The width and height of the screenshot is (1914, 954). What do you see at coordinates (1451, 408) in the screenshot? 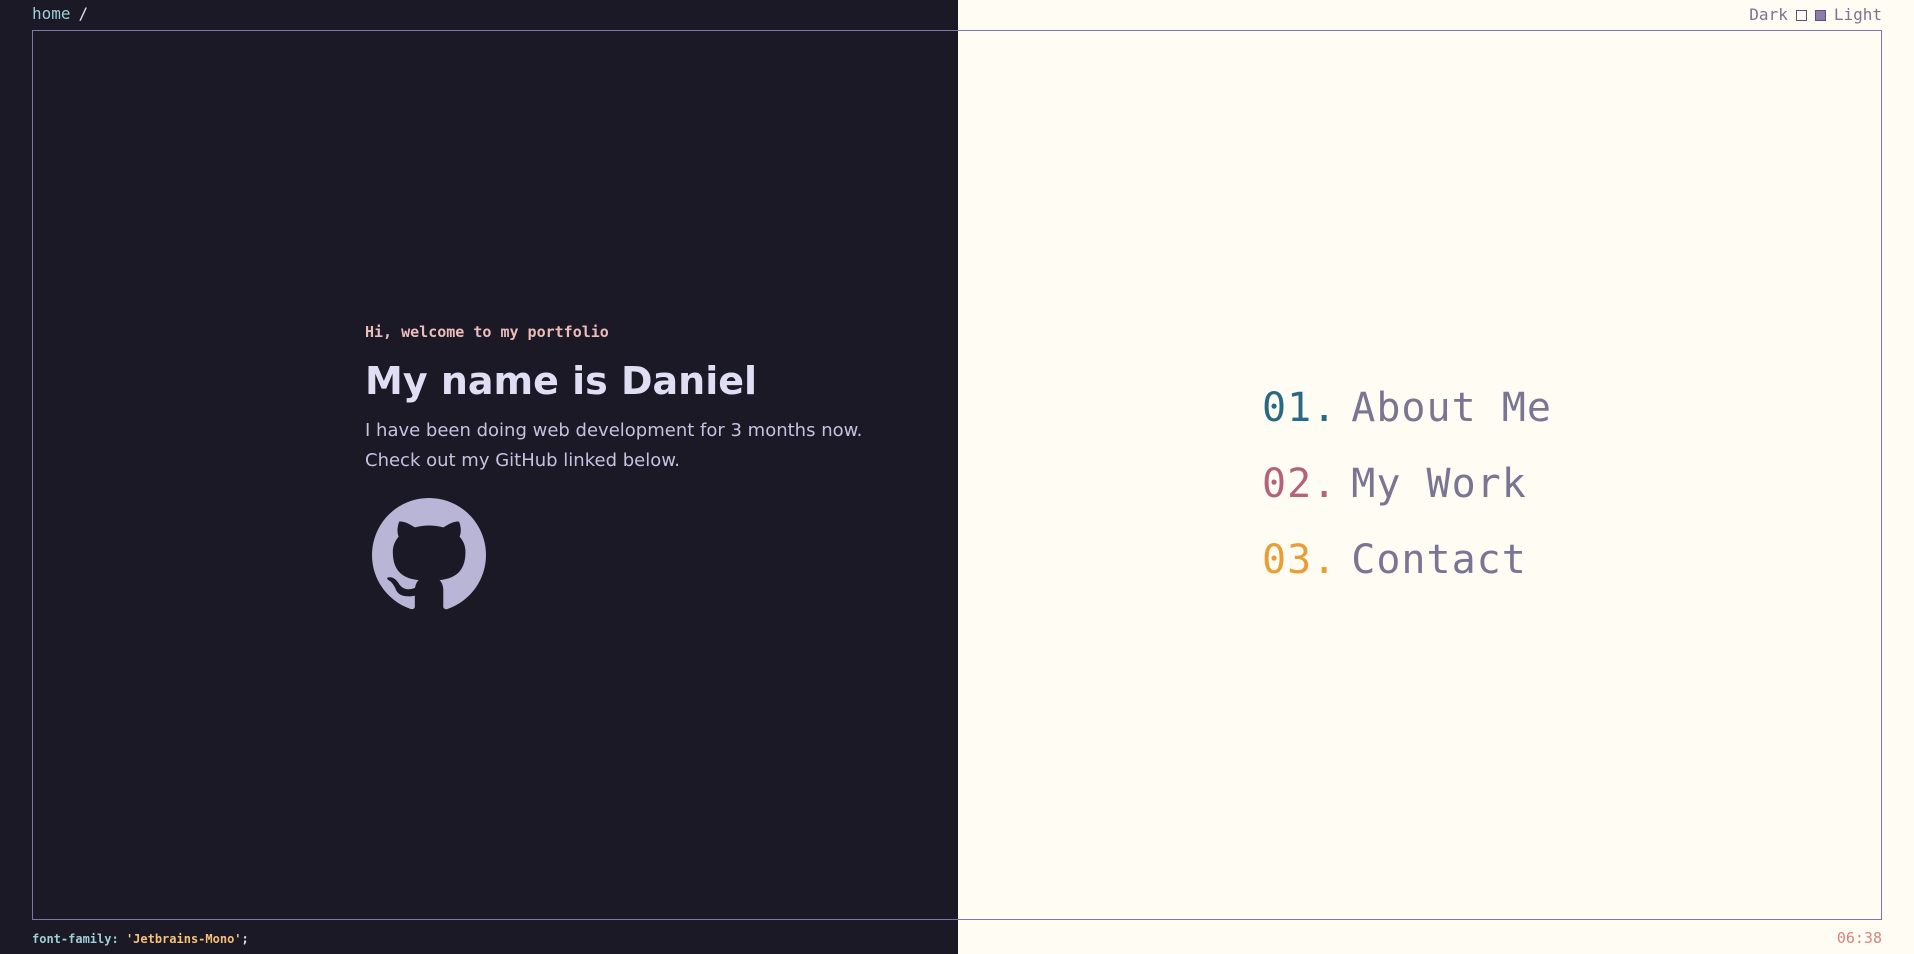
I see `nav-item-label: About Me` at bounding box center [1451, 408].